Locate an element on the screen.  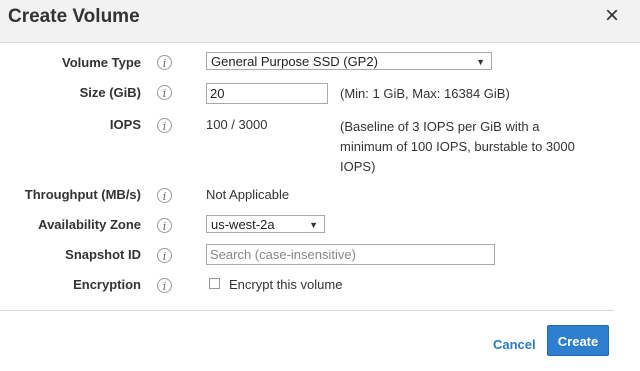
throughput-value: Not Applicable is located at coordinates (248, 194).